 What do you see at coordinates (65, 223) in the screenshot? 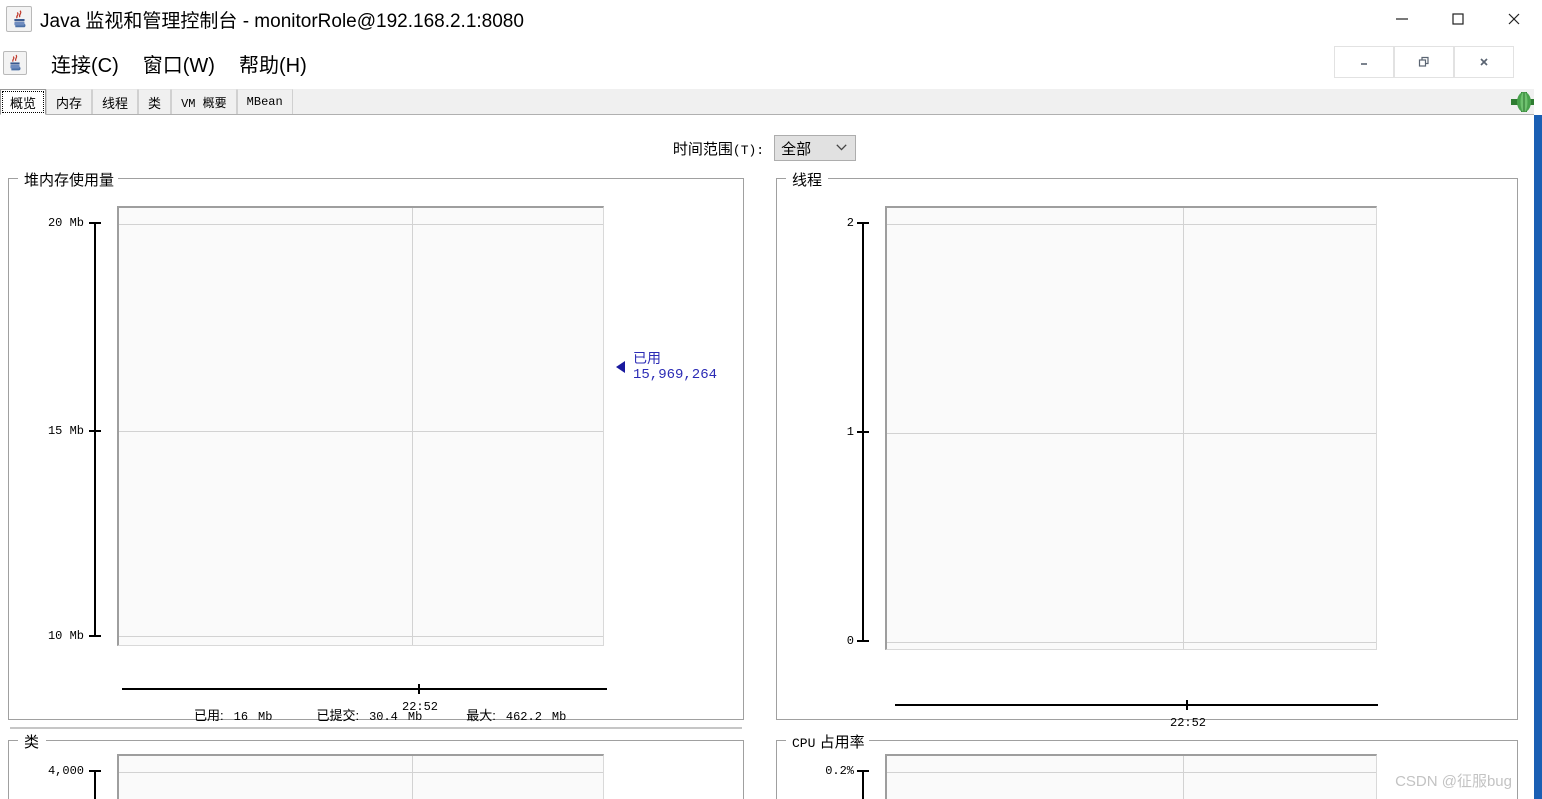
I see `heap-y-tick-label-0: 20 Mb` at bounding box center [65, 223].